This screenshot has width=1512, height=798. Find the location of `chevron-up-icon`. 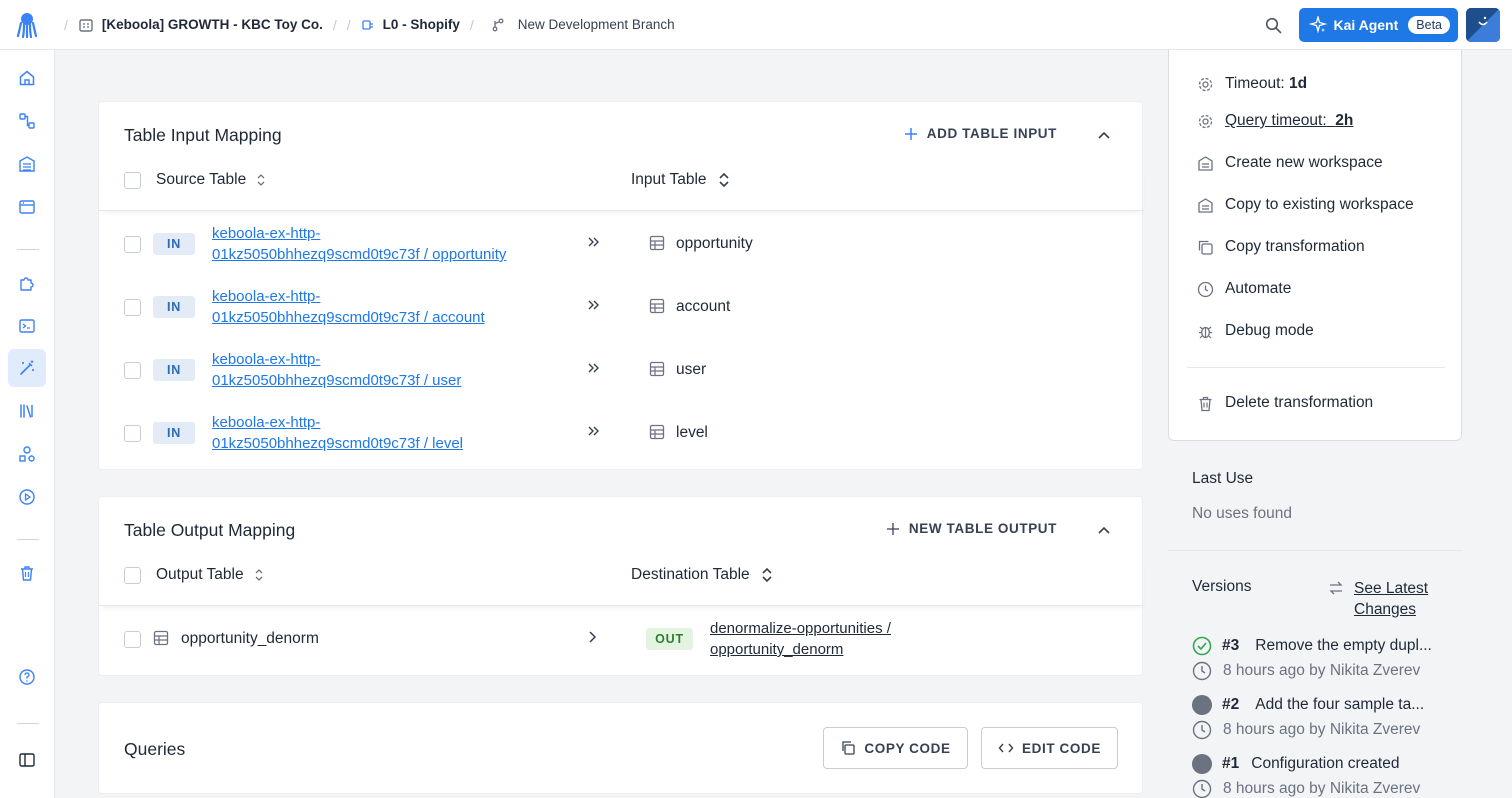

chevron-up-icon is located at coordinates (1104, 135).